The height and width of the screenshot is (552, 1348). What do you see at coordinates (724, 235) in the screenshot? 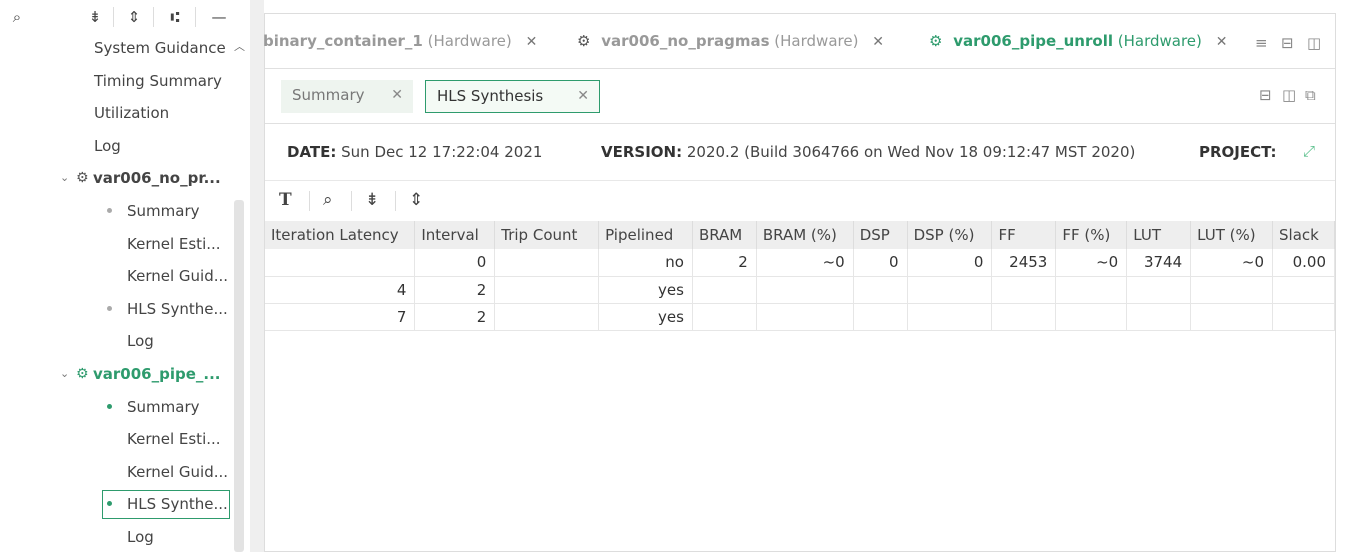
I see `column-header: BRAM` at bounding box center [724, 235].